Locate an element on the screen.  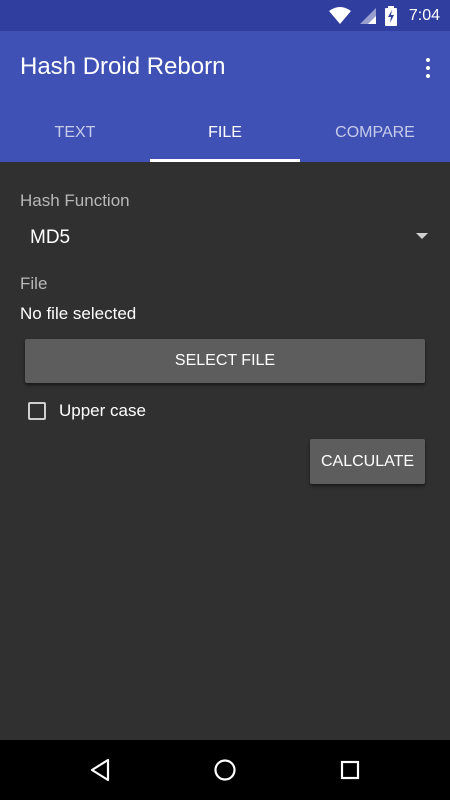
more-vert-icon is located at coordinates (428, 68).